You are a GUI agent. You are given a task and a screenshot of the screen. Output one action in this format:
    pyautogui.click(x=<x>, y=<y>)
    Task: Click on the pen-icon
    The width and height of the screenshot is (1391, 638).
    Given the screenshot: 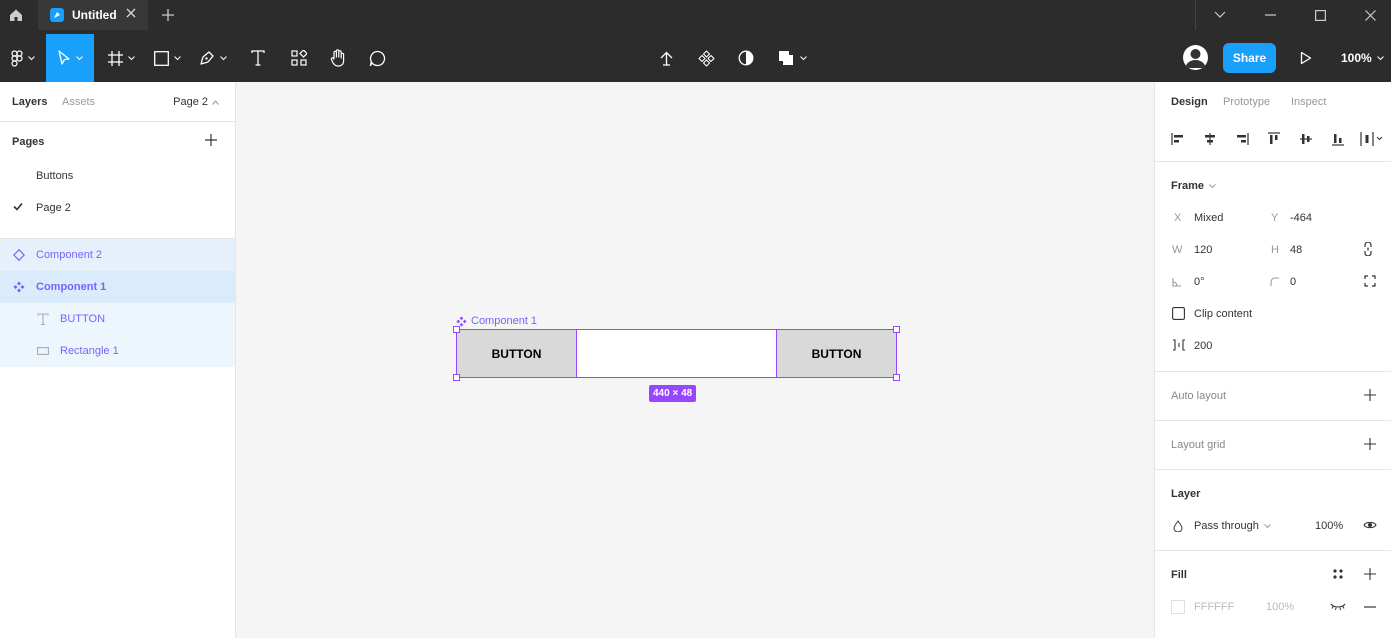 What is the action you would take?
    pyautogui.click(x=207, y=58)
    